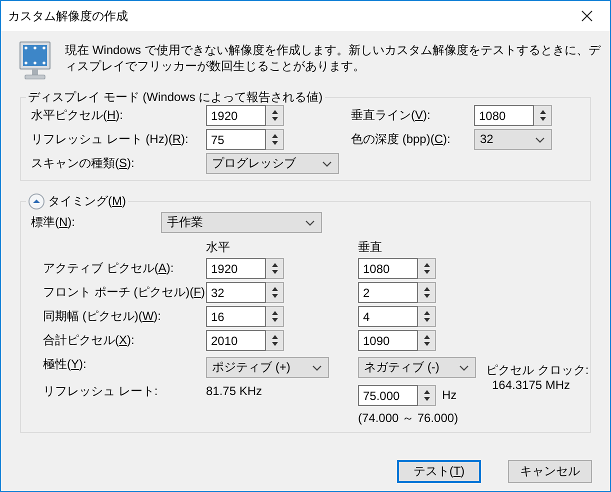 The image size is (611, 492). I want to click on dropdown: ポジティブ (+), so click(267, 367).